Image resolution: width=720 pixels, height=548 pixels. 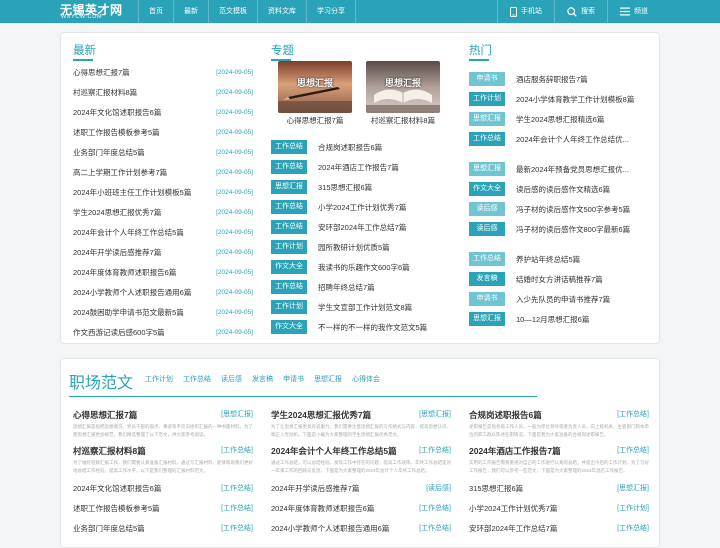 I want to click on list-item: 作文西游记读后感600字5篇 [2024-09-05], so click(x=163, y=333).